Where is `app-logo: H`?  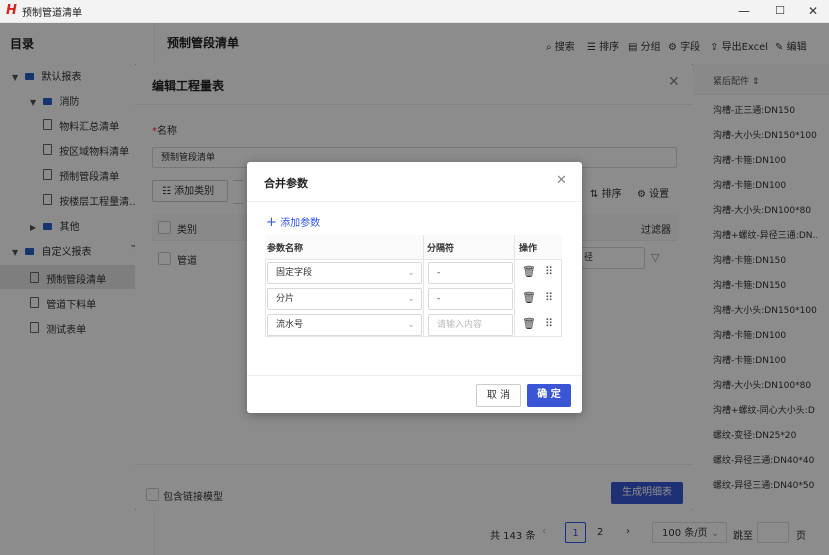
app-logo: H is located at coordinates (11, 10).